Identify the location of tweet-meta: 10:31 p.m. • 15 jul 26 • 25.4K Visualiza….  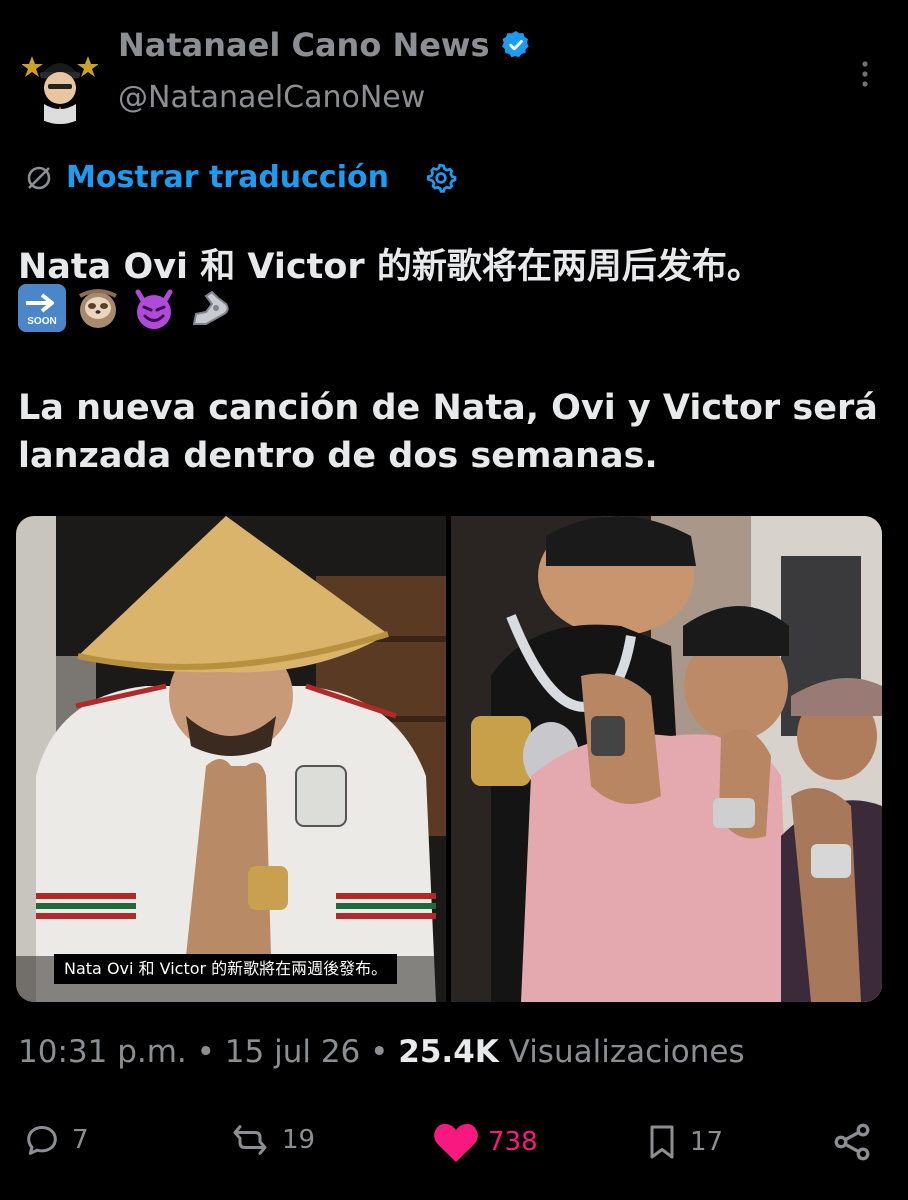
(381, 1052).